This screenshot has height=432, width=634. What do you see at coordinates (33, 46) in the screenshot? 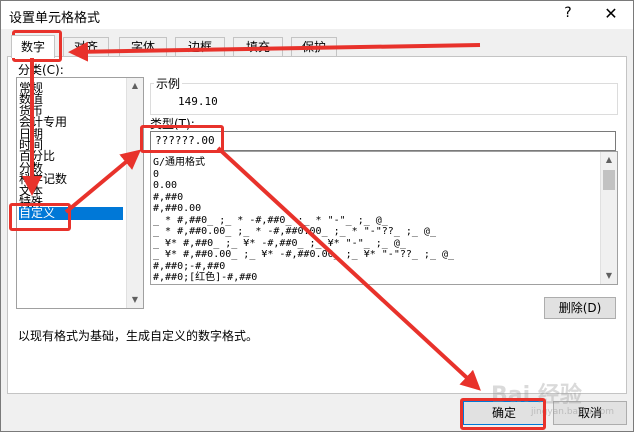
I see `tab-number: 数字` at bounding box center [33, 46].